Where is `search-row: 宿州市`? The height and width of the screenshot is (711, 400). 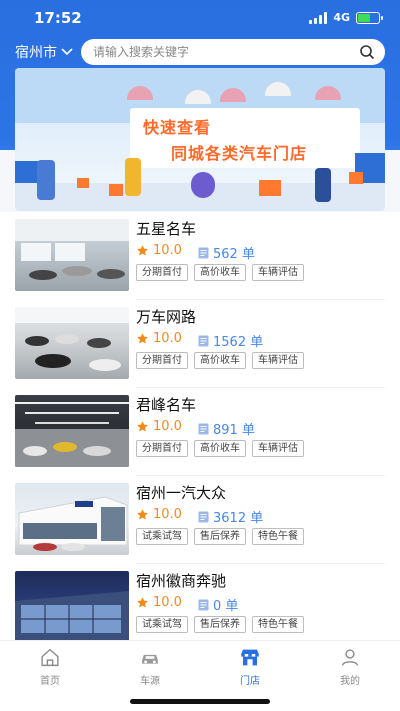 search-row: 宿州市 is located at coordinates (200, 52).